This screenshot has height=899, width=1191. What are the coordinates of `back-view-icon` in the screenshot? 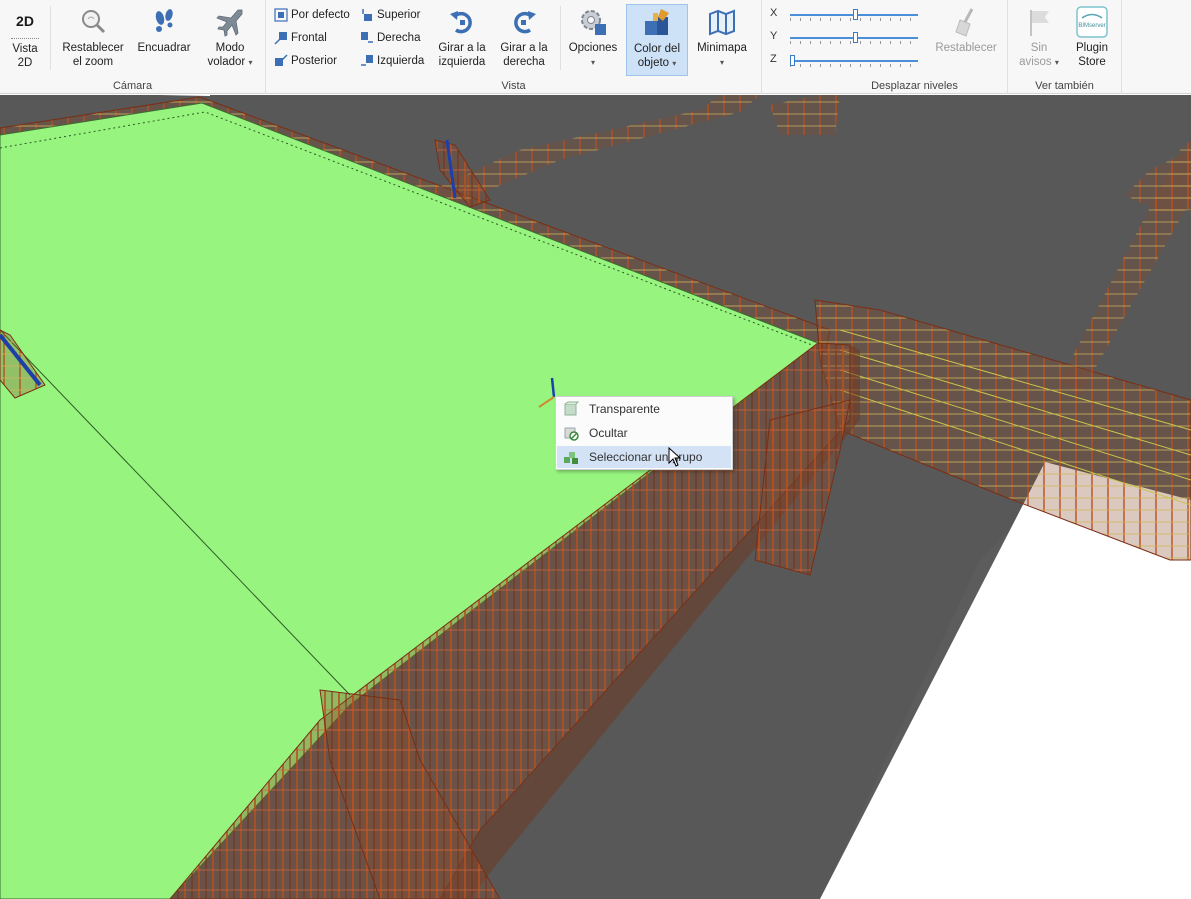 It's located at (281, 60).